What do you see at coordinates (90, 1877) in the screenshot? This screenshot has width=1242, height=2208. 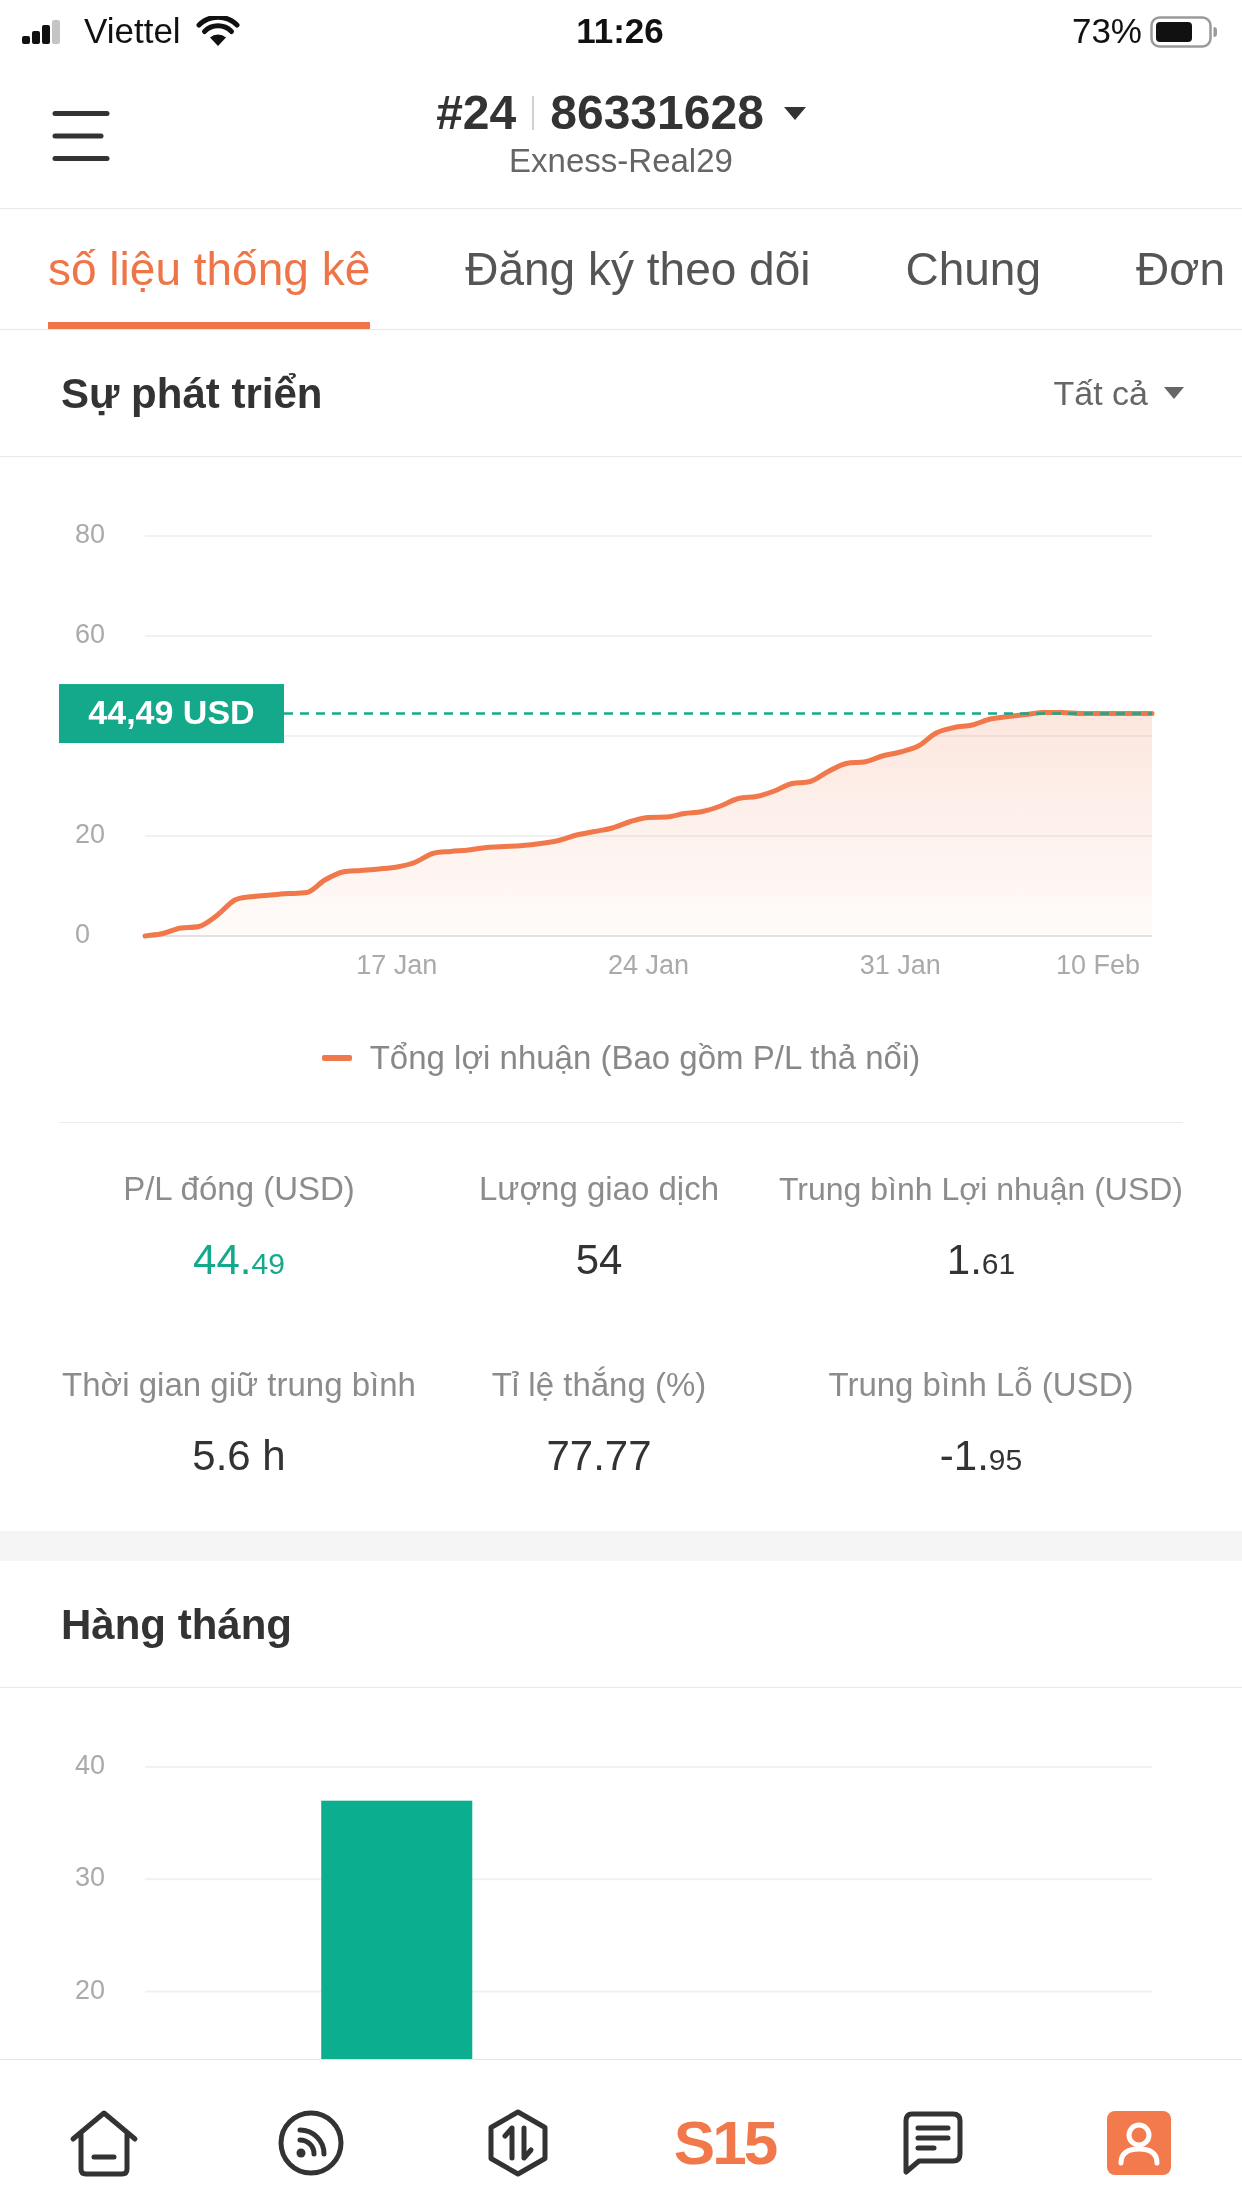 I see `axis-label: 30` at bounding box center [90, 1877].